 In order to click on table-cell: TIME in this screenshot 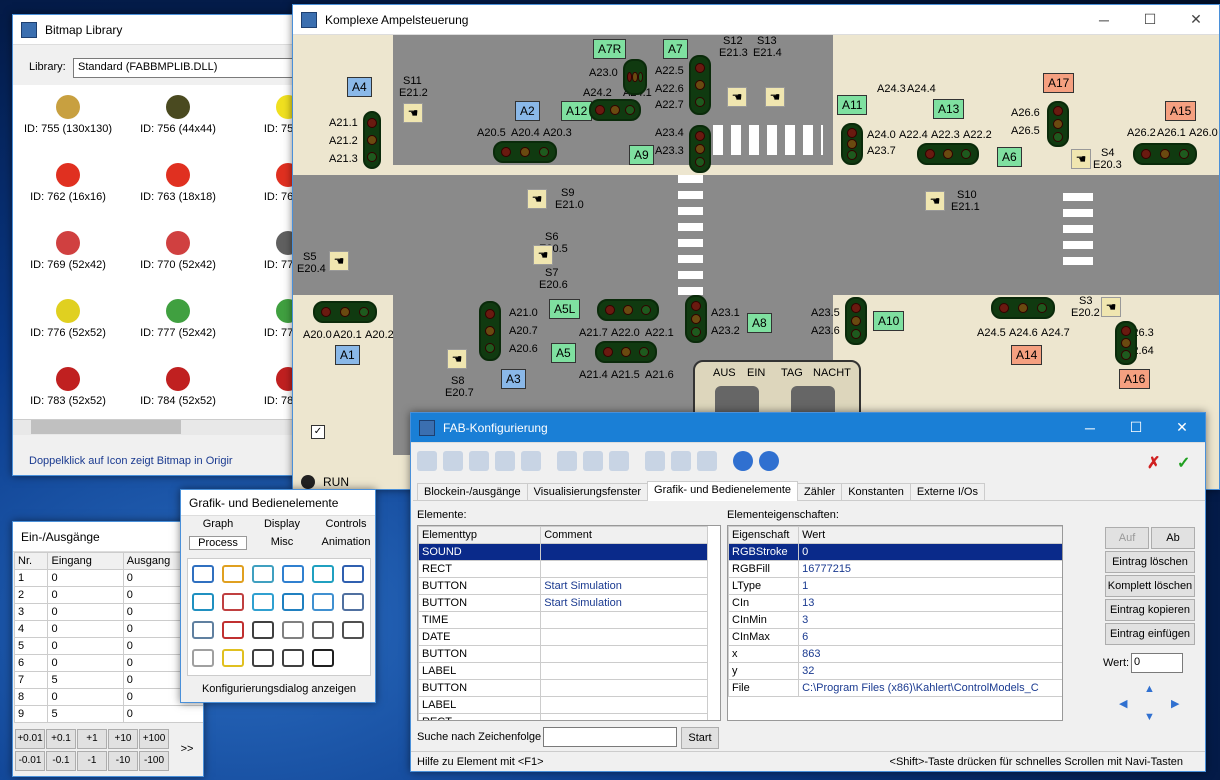, I will do `click(480, 620)`.